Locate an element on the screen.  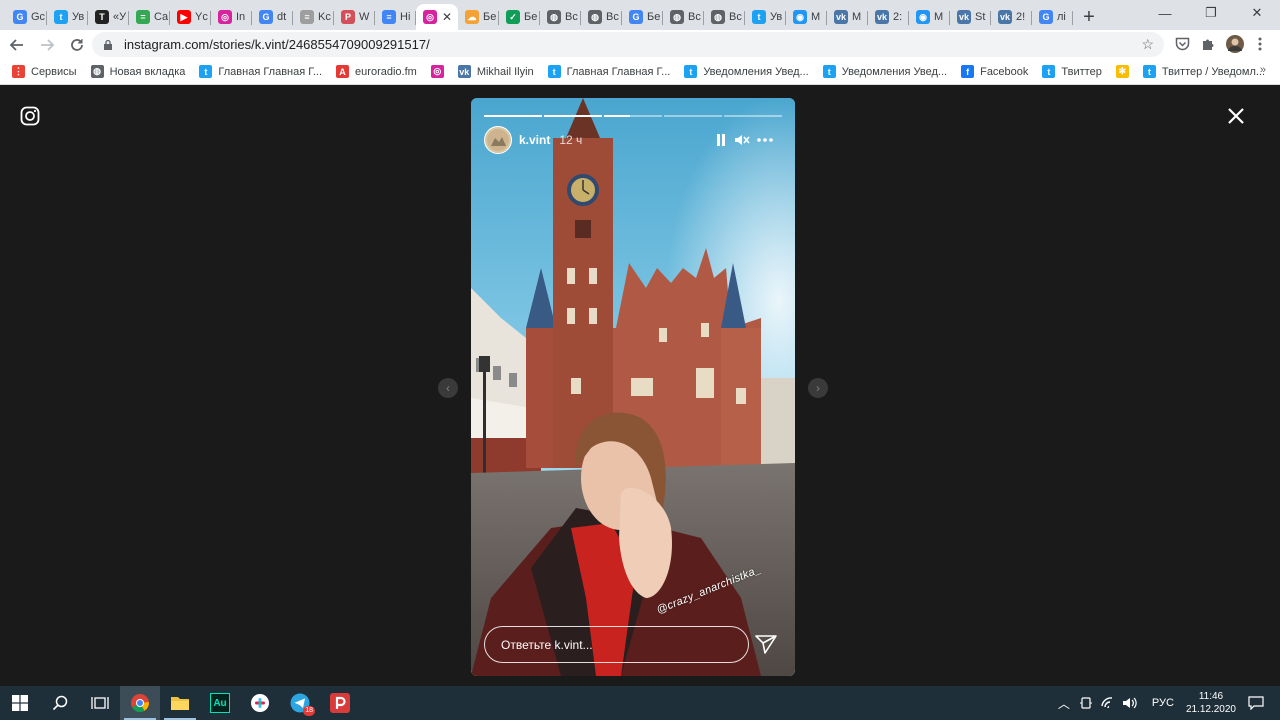
system-clock: 11:46 21.12.2020 is located at coordinates (1211, 703).